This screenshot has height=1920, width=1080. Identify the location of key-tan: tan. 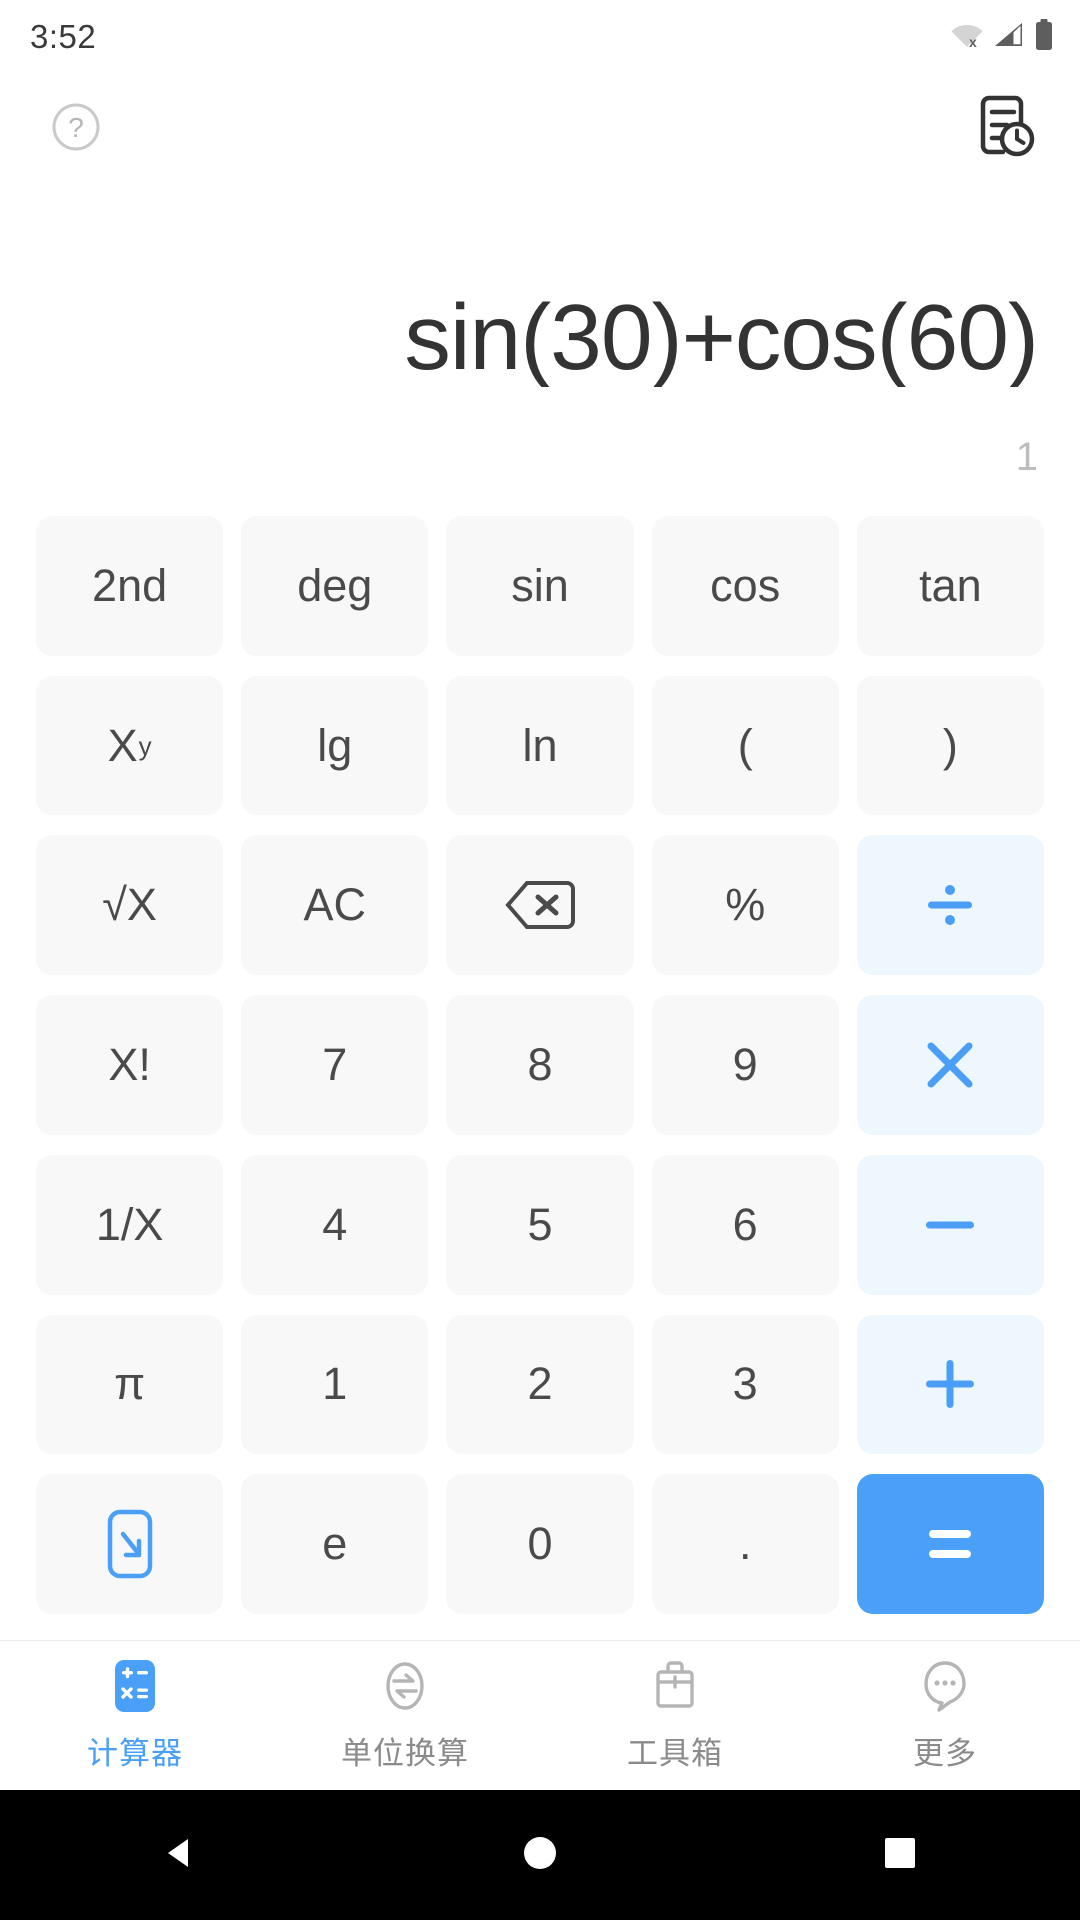
(950, 586).